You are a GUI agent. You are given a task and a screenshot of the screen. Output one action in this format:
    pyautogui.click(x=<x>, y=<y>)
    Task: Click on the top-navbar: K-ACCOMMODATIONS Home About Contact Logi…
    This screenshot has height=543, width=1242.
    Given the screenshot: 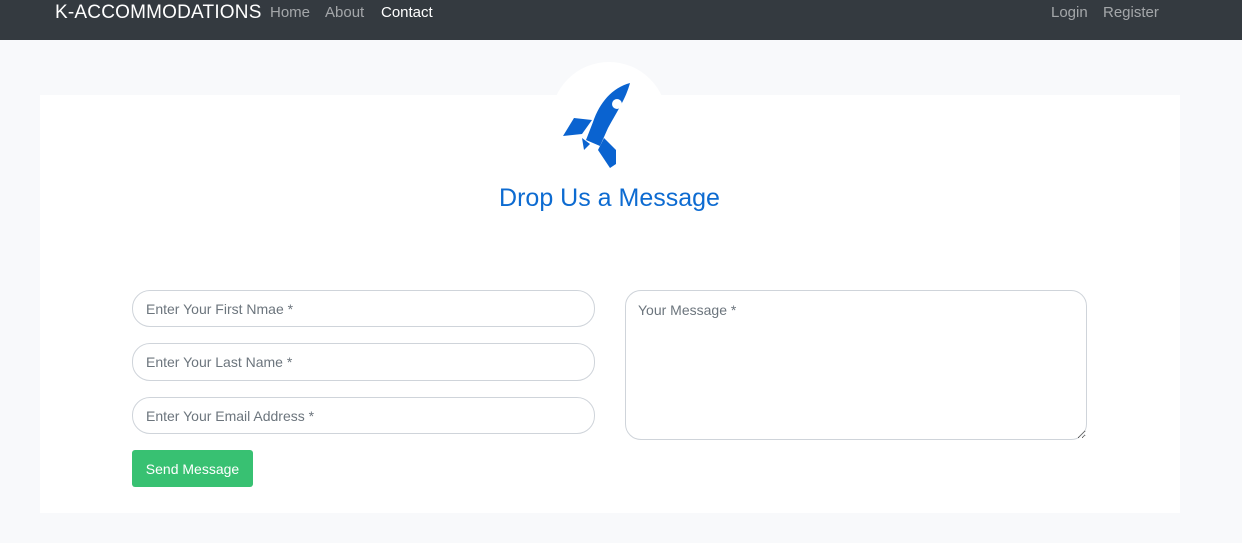 What is the action you would take?
    pyautogui.click(x=621, y=20)
    